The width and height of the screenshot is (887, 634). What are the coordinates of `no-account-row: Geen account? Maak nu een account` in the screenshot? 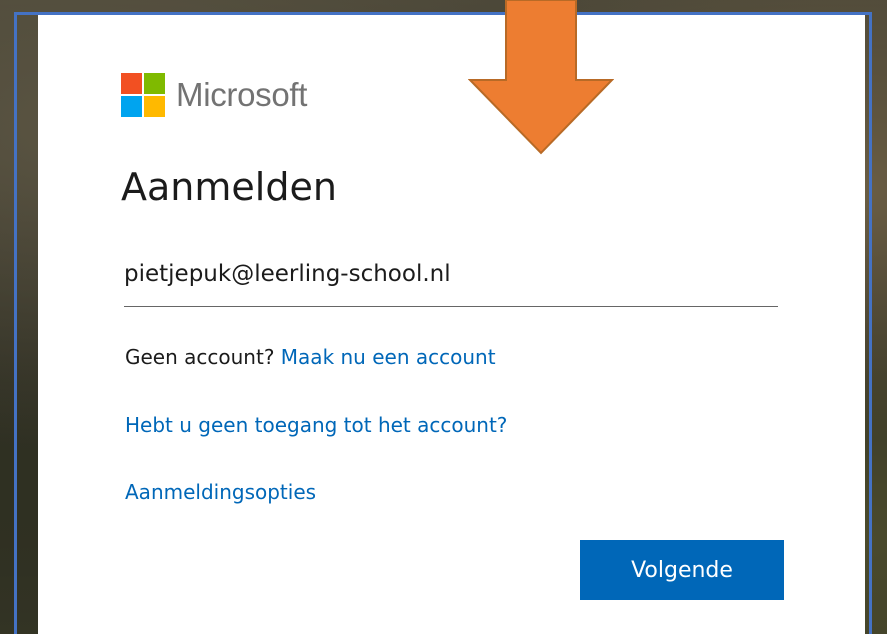 It's located at (310, 357).